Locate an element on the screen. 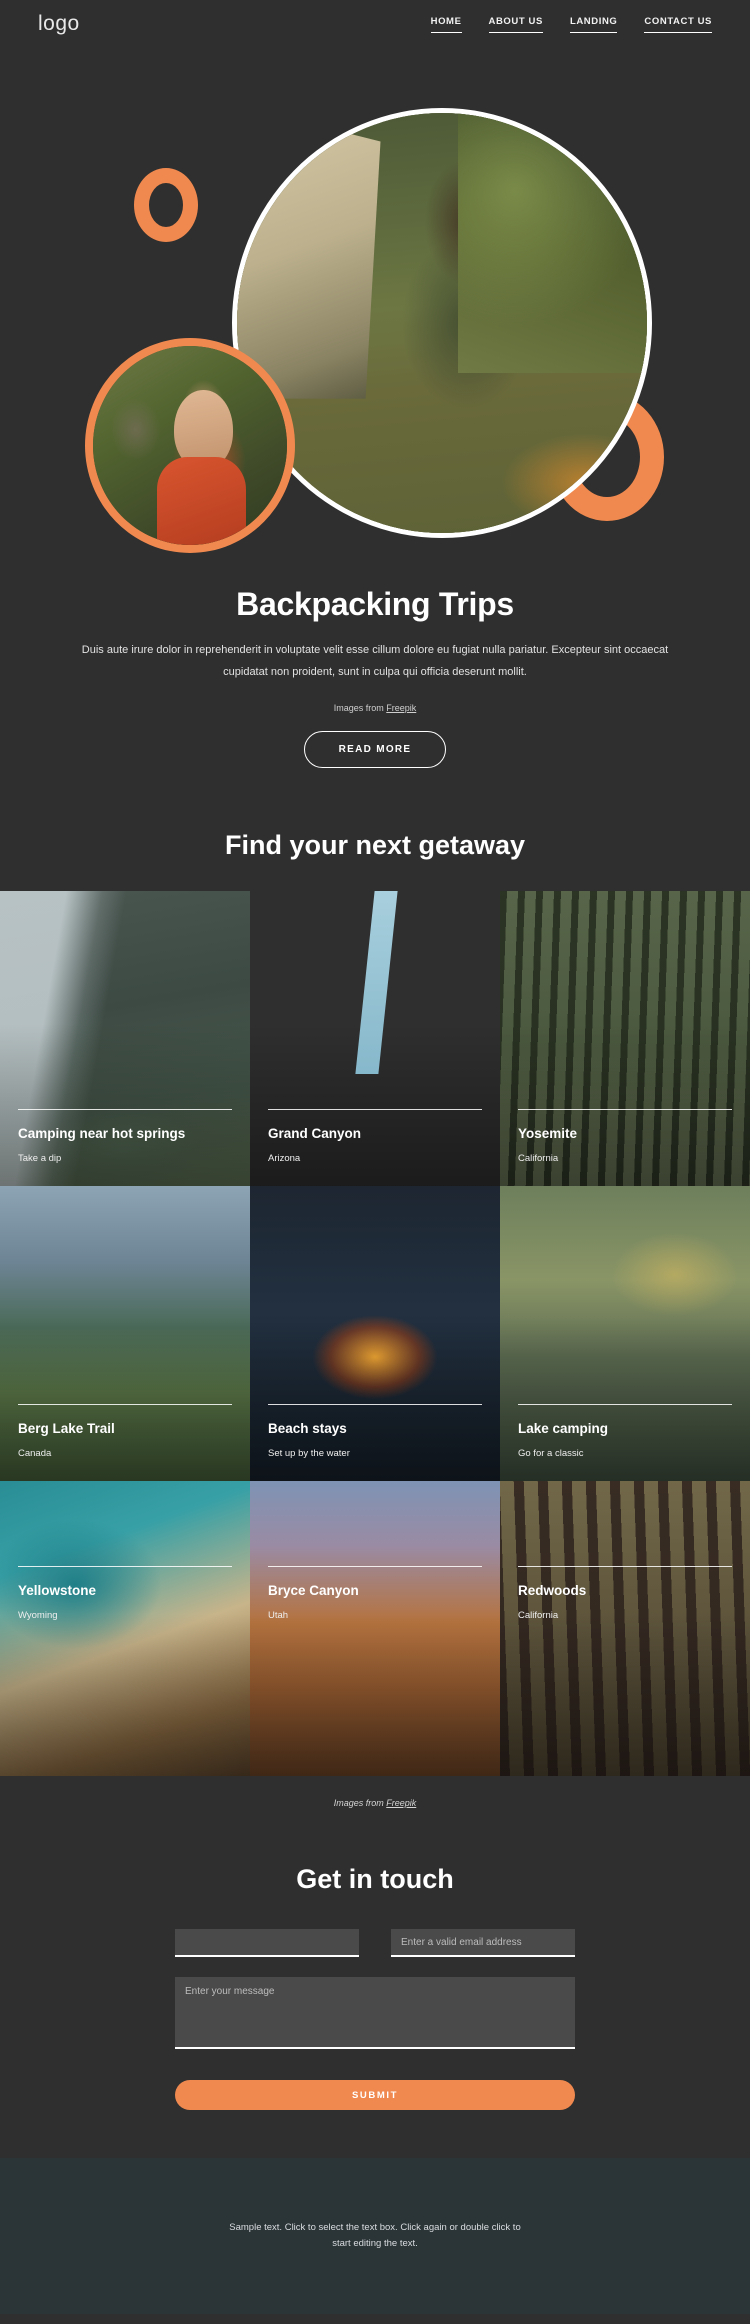 This screenshot has width=750, height=2324. nav-link-about-us: ABOUT US is located at coordinates (515, 24).